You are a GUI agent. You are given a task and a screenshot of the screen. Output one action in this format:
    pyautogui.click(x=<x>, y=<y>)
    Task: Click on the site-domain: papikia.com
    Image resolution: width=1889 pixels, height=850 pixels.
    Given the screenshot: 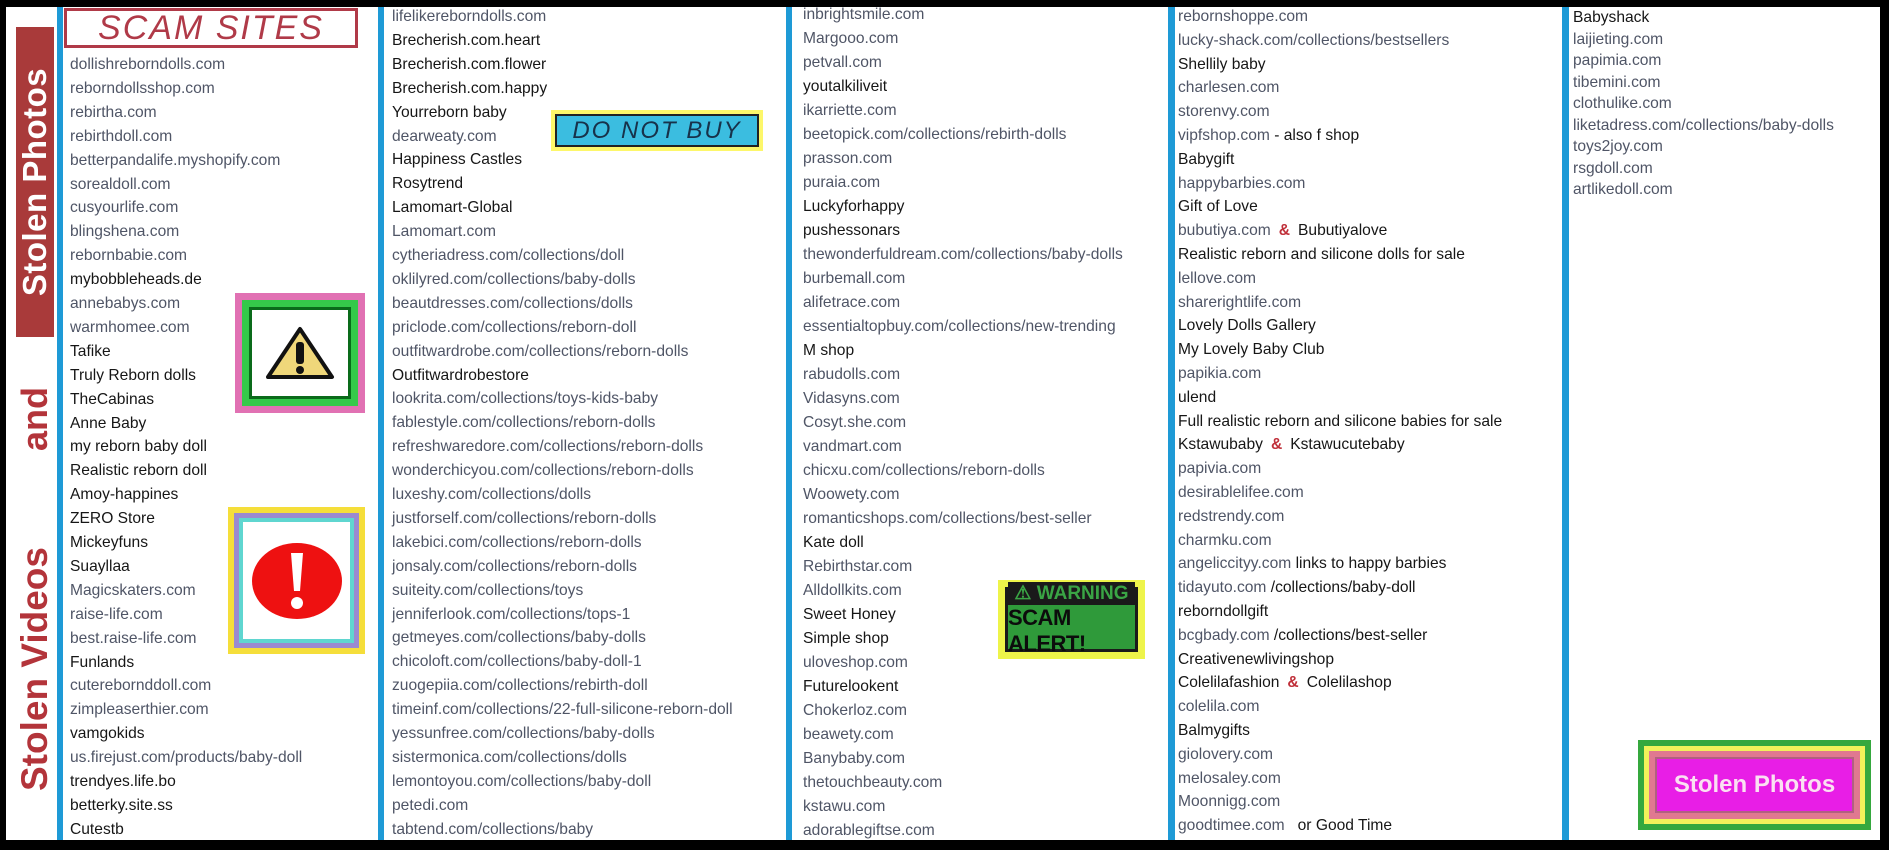 What is the action you would take?
    pyautogui.click(x=1220, y=373)
    